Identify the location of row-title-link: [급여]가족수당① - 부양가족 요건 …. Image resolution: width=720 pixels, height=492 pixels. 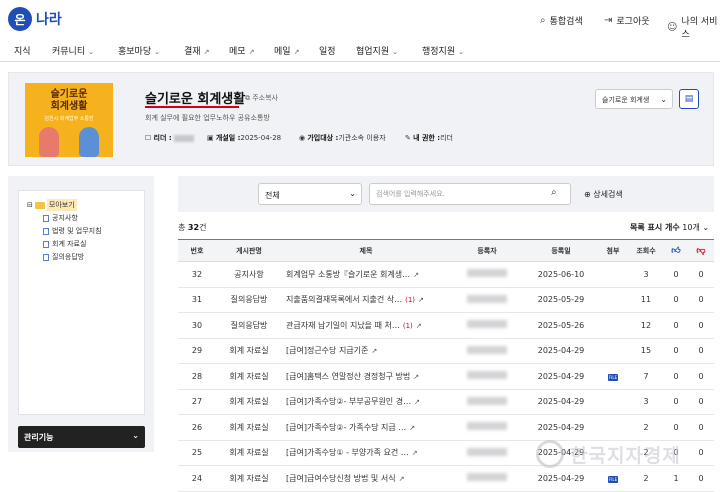
(347, 452).